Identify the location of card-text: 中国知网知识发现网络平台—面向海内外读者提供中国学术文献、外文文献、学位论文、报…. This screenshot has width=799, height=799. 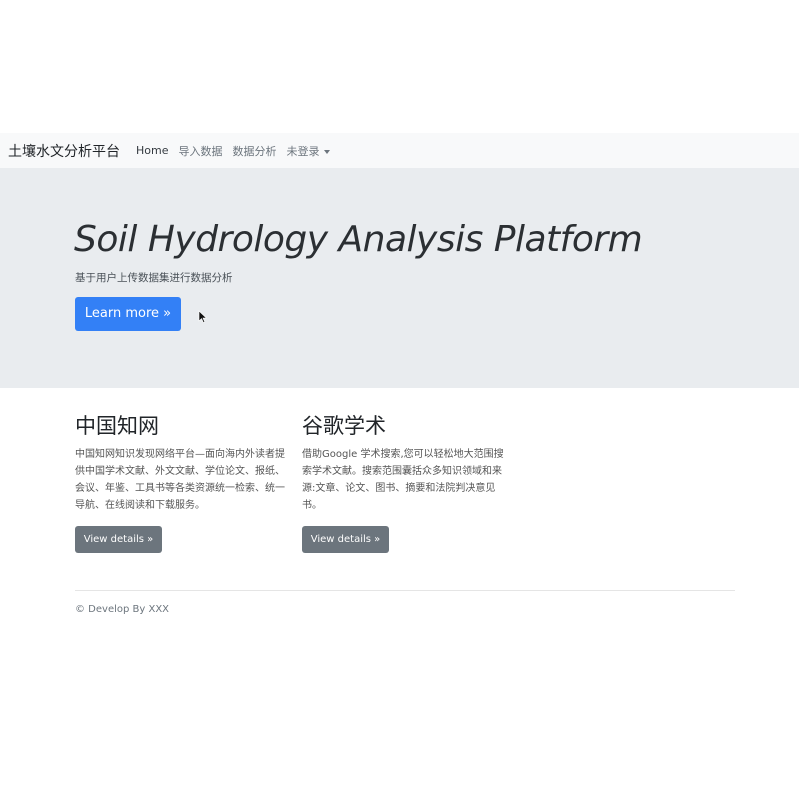
(180, 480).